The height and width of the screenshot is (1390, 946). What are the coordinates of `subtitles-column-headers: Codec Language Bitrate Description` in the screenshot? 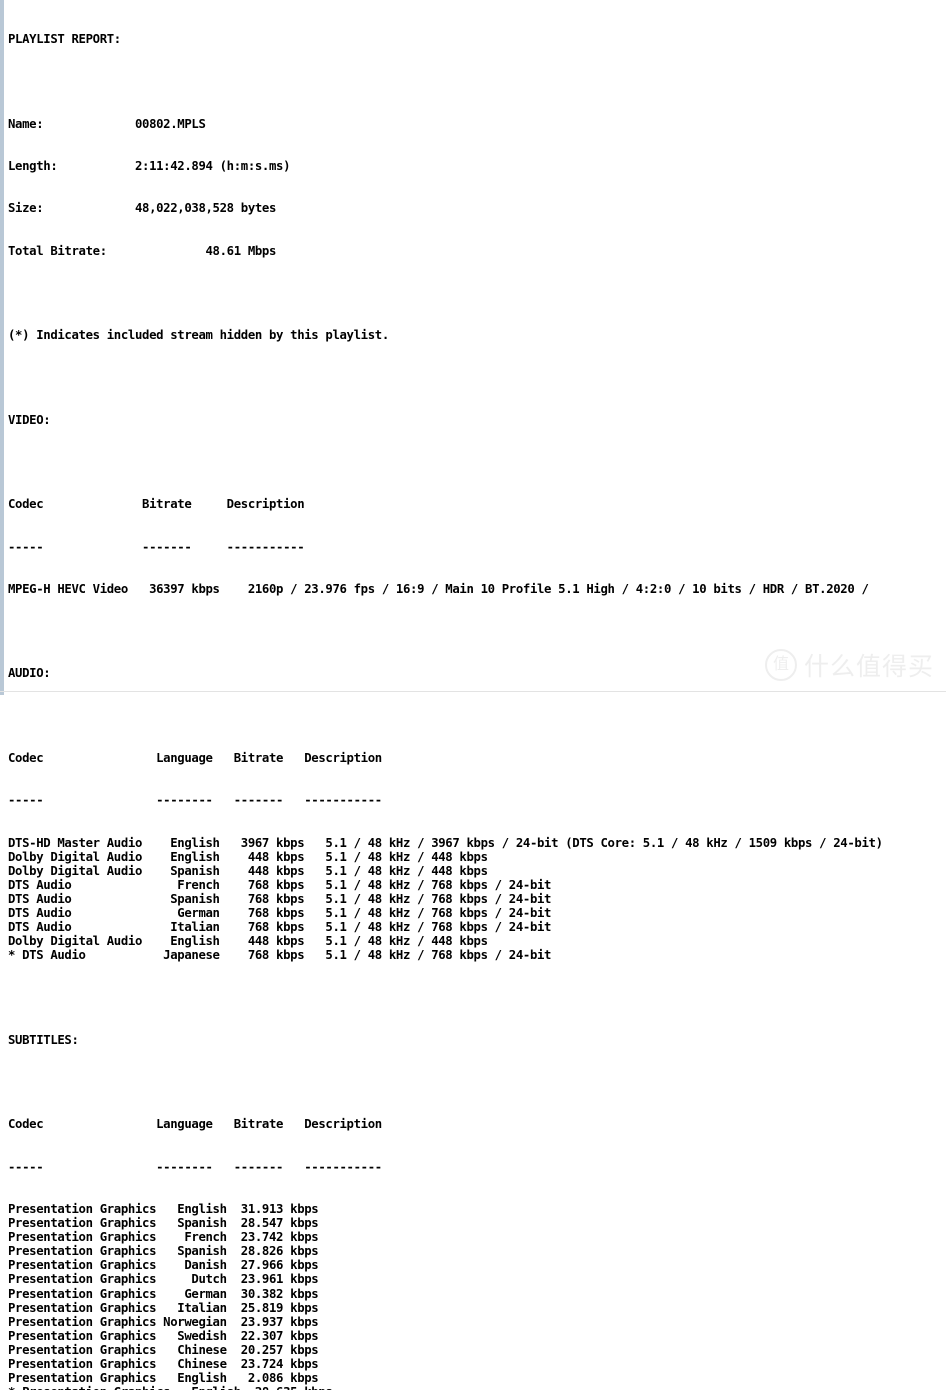 It's located at (195, 1124).